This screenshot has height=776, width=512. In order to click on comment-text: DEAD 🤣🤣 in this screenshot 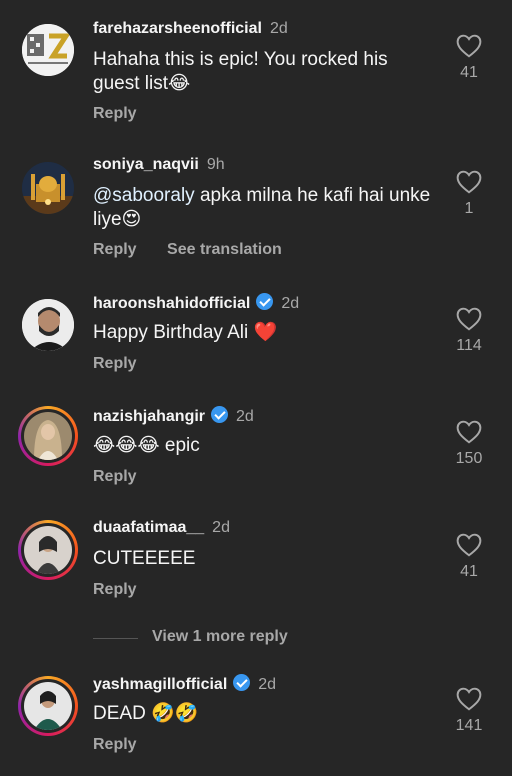, I will do `click(146, 713)`.